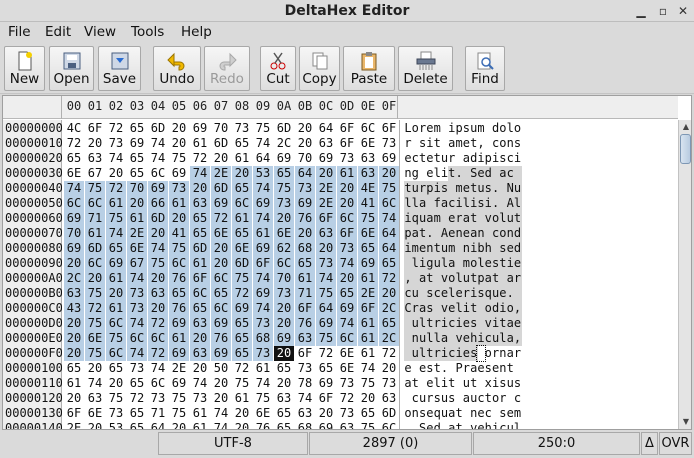 This screenshot has height=458, width=694. What do you see at coordinates (233, 443) in the screenshot?
I see `encoding-field: UTF-8` at bounding box center [233, 443].